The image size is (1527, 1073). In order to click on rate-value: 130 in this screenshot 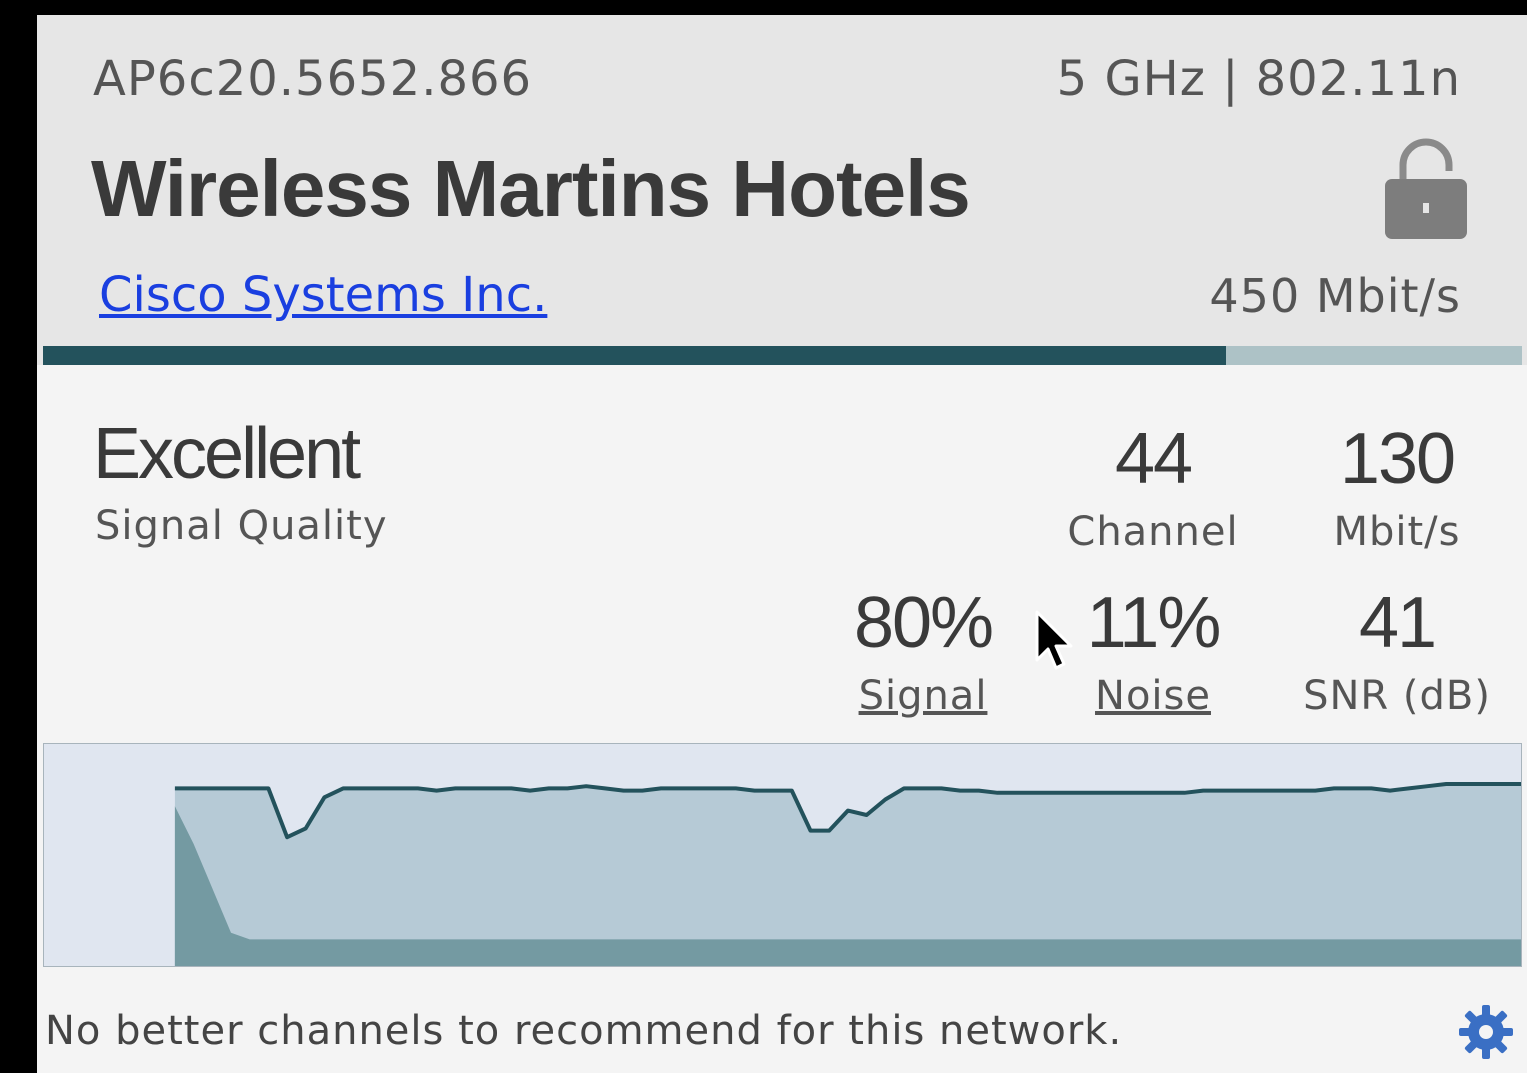, I will do `click(1397, 459)`.